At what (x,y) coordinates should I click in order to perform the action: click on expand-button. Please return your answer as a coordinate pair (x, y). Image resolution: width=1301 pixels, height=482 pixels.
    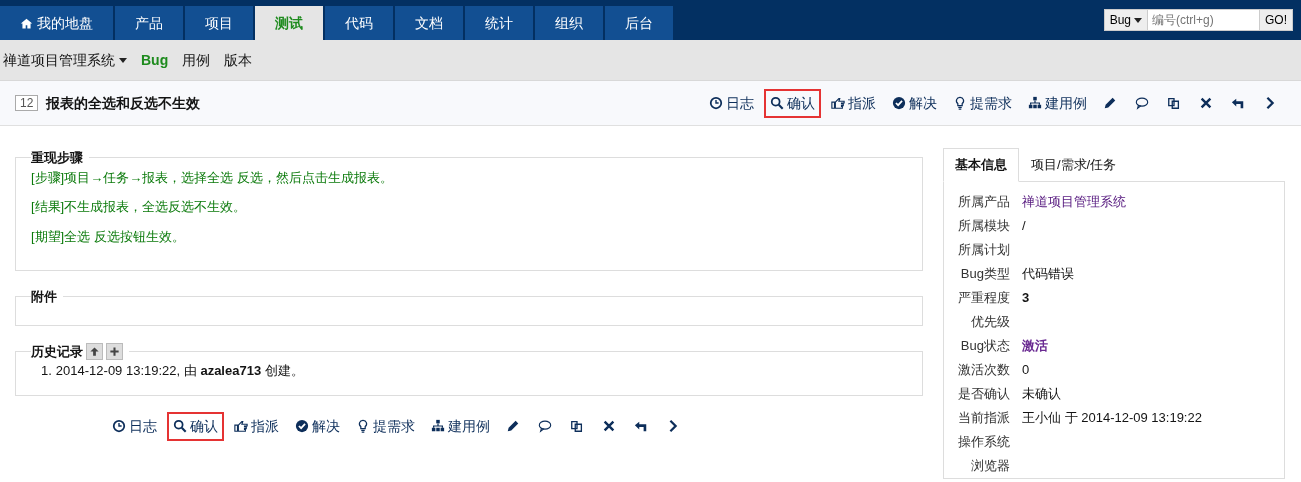
    Looking at the image, I should click on (114, 351).